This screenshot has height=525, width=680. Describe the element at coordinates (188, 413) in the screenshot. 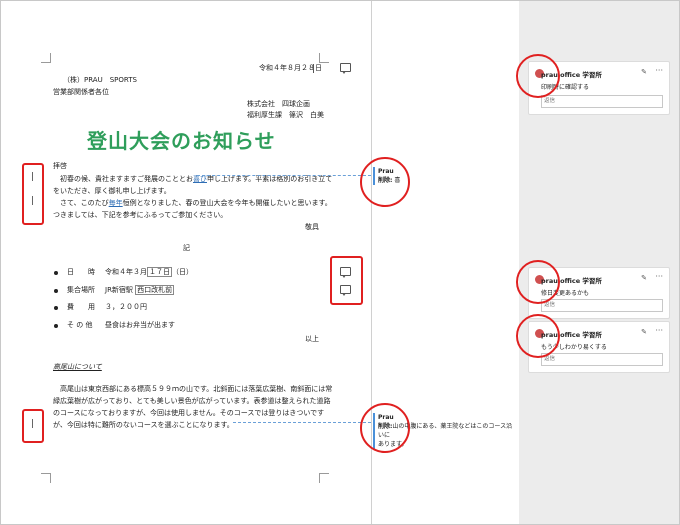

I see `section-line: のコースになっておりますが、今回は使用しません。そのコースでは登りはきついです` at that location.